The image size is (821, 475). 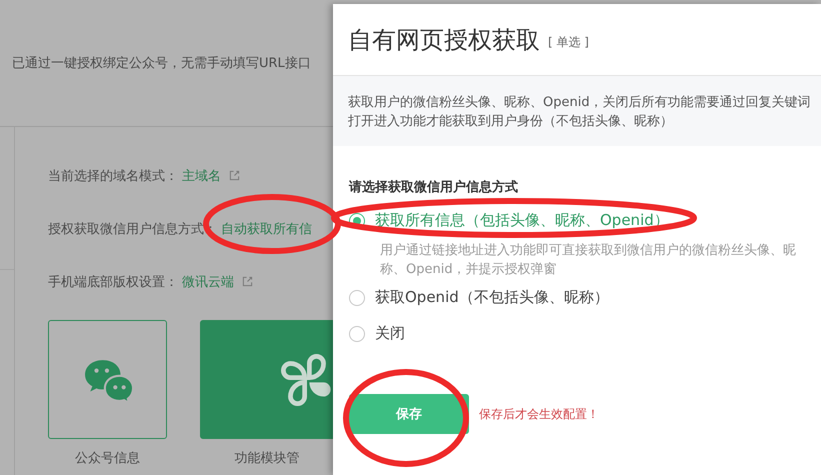 What do you see at coordinates (568, 42) in the screenshot?
I see `title-tag: [ 单选 ]` at bounding box center [568, 42].